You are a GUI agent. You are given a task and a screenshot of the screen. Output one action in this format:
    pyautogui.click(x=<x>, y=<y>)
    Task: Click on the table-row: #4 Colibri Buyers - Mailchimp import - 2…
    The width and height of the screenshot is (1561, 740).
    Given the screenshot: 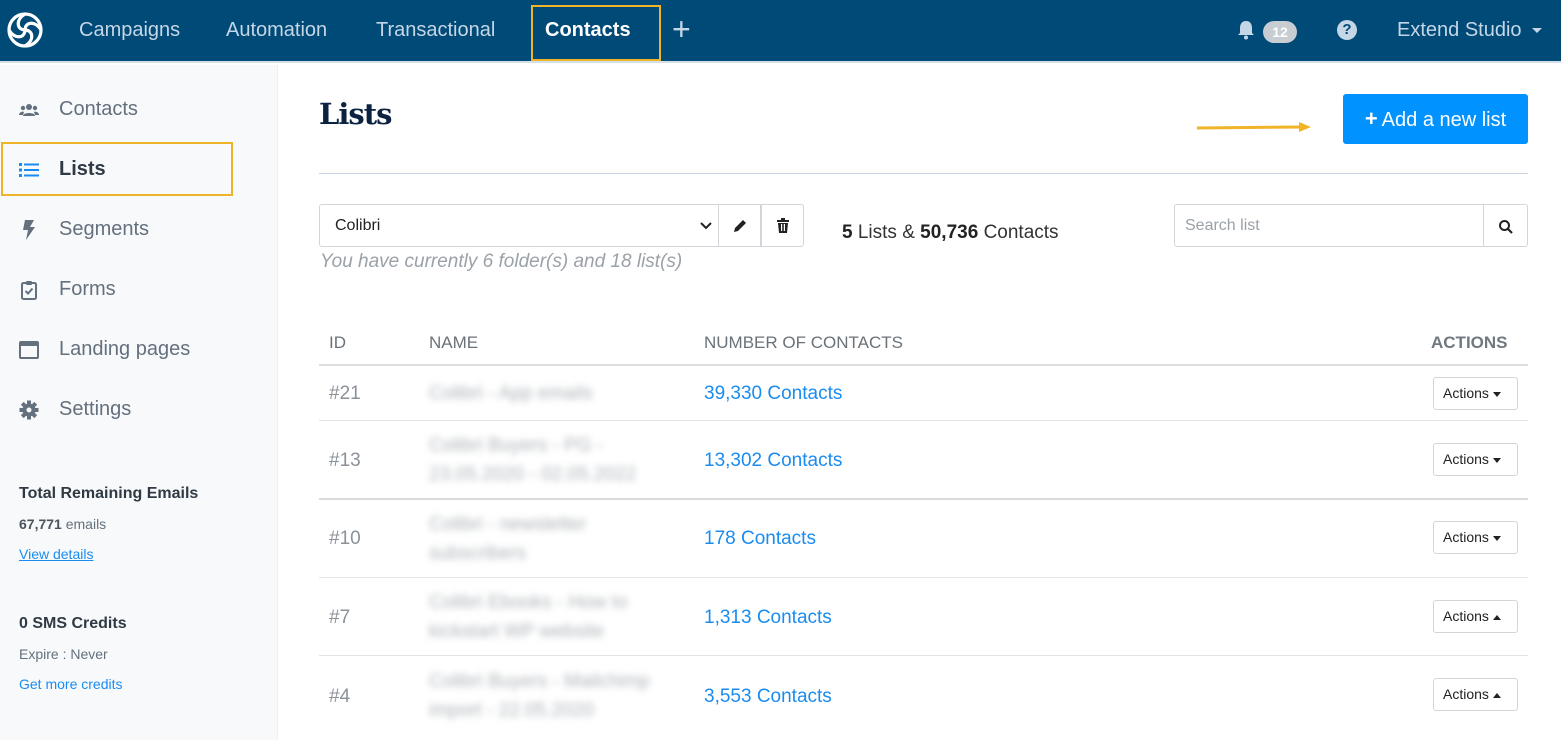 What is the action you would take?
    pyautogui.click(x=923, y=698)
    